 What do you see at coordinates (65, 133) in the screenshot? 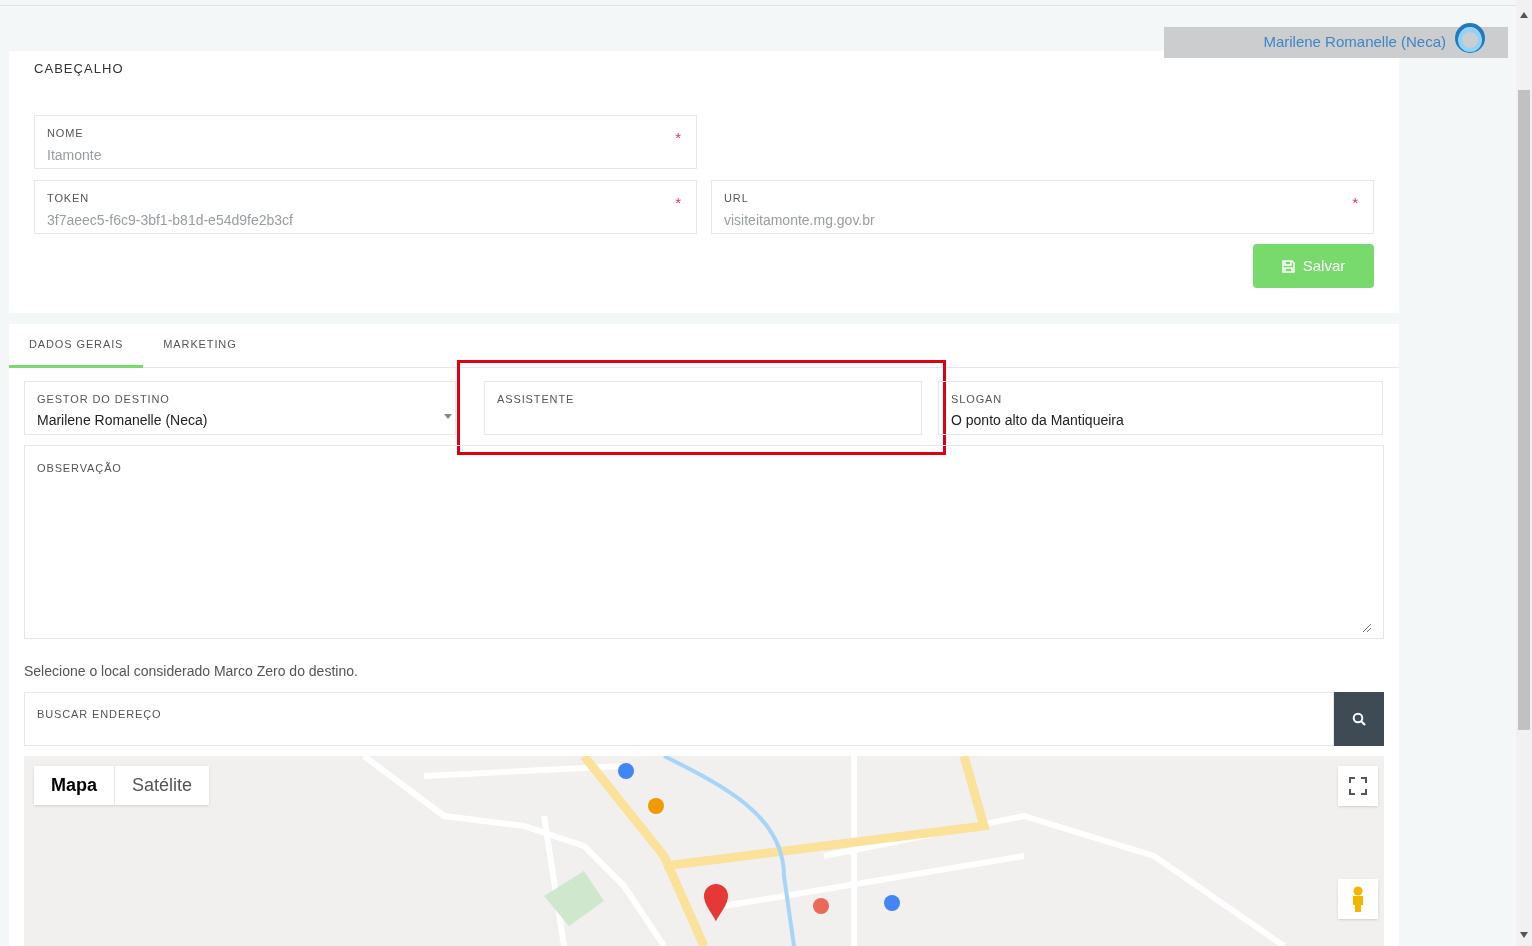
I see `field-label: NOME` at bounding box center [65, 133].